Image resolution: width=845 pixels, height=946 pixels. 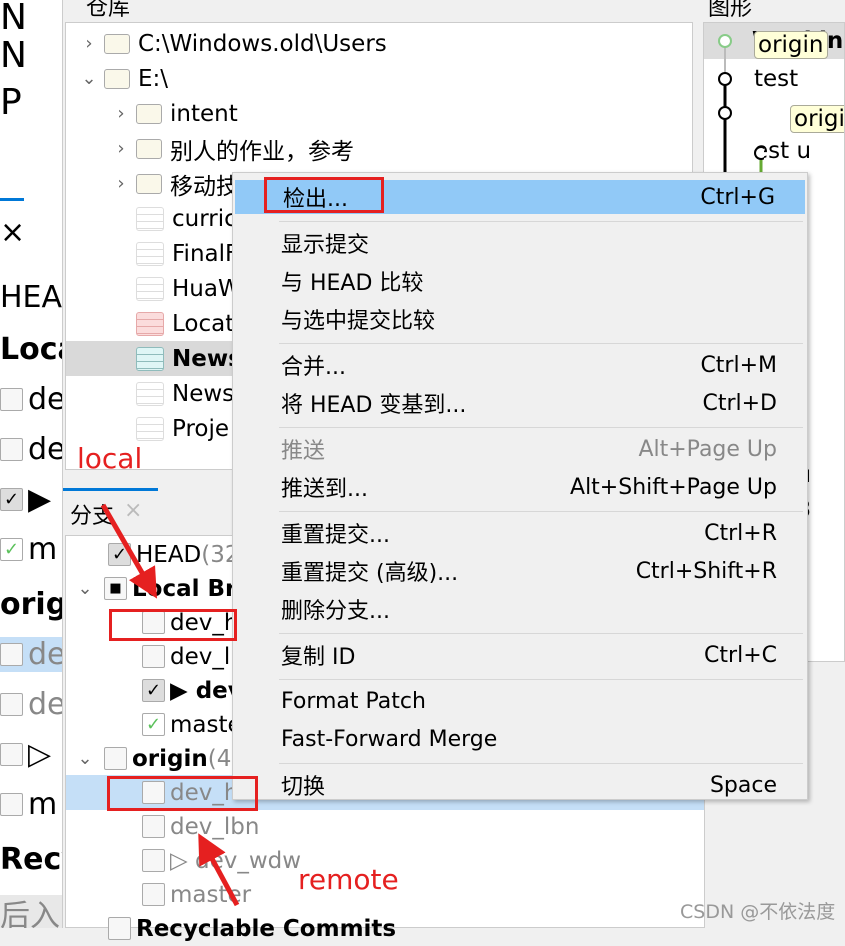 What do you see at coordinates (170, 705) in the screenshot?
I see `annotation-arrows` at bounding box center [170, 705].